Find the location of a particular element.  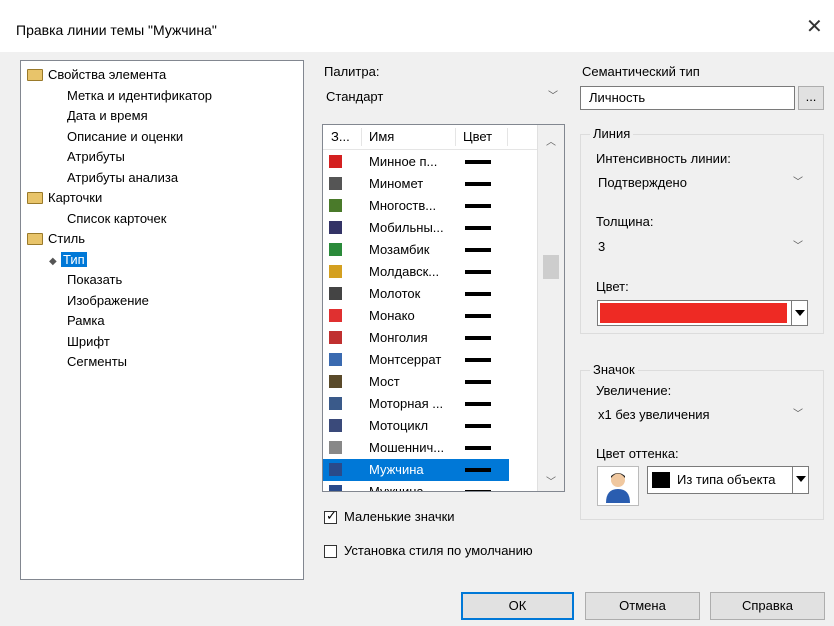

hammer-icon is located at coordinates (335, 293).